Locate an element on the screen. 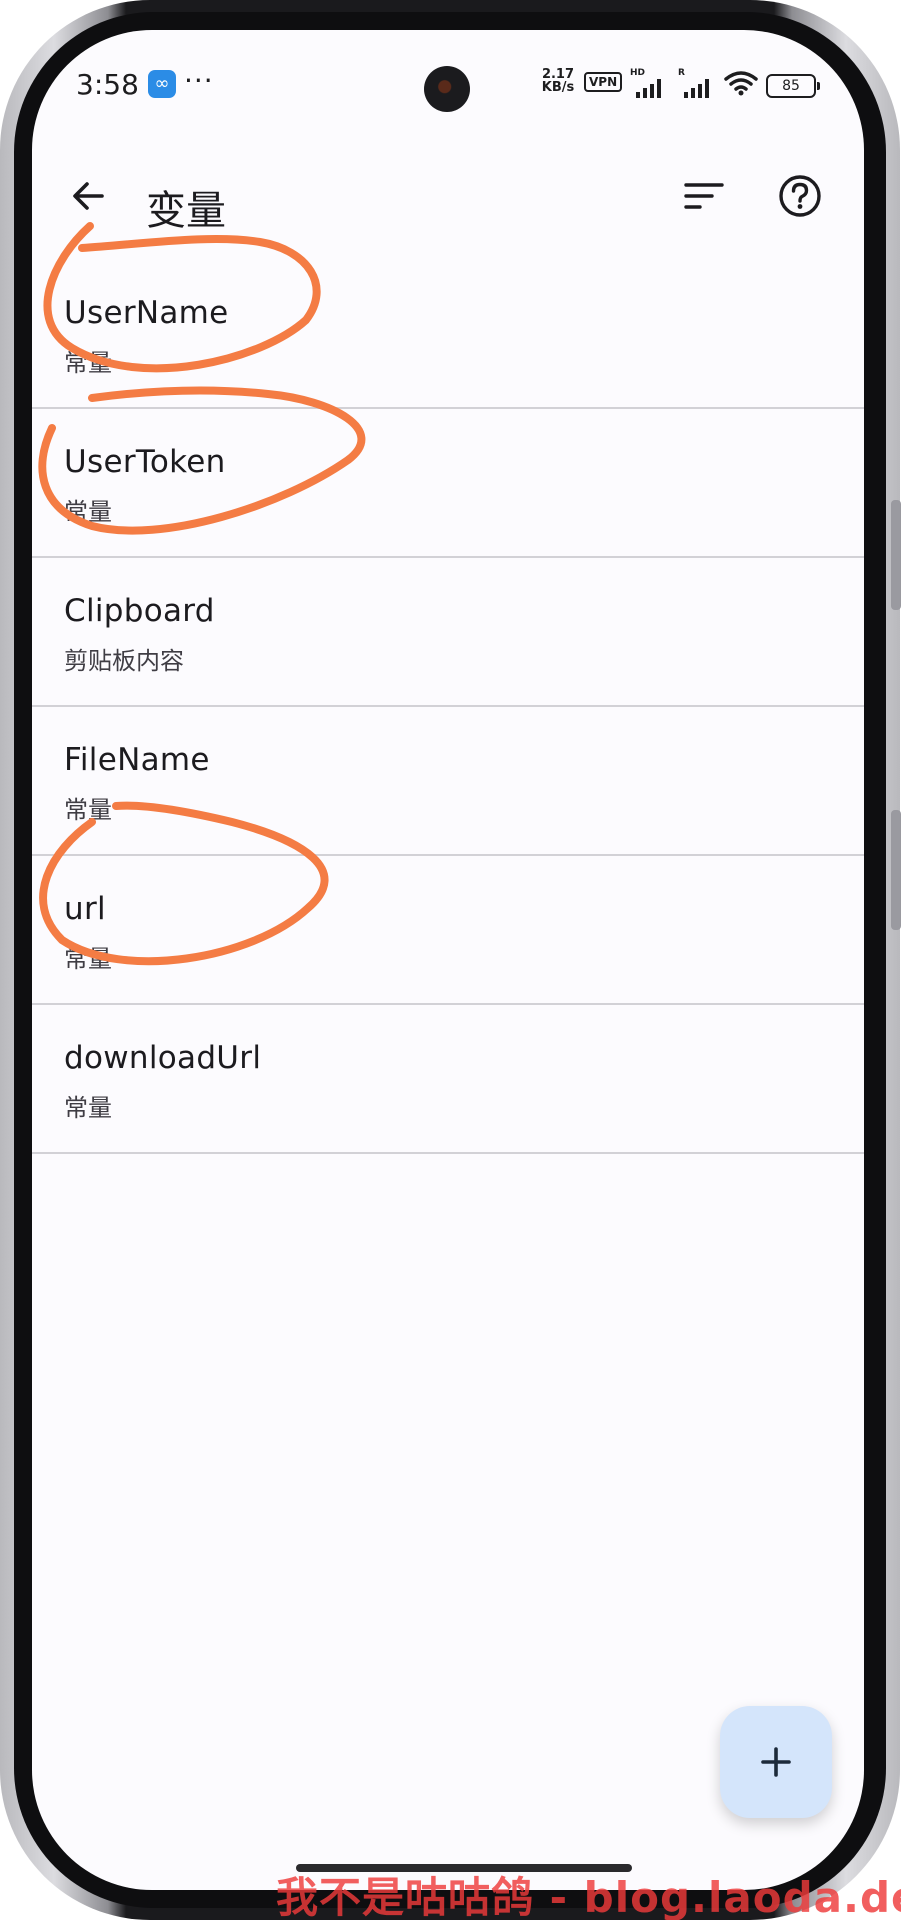  signal-icon-sim2: R is located at coordinates (698, 83).